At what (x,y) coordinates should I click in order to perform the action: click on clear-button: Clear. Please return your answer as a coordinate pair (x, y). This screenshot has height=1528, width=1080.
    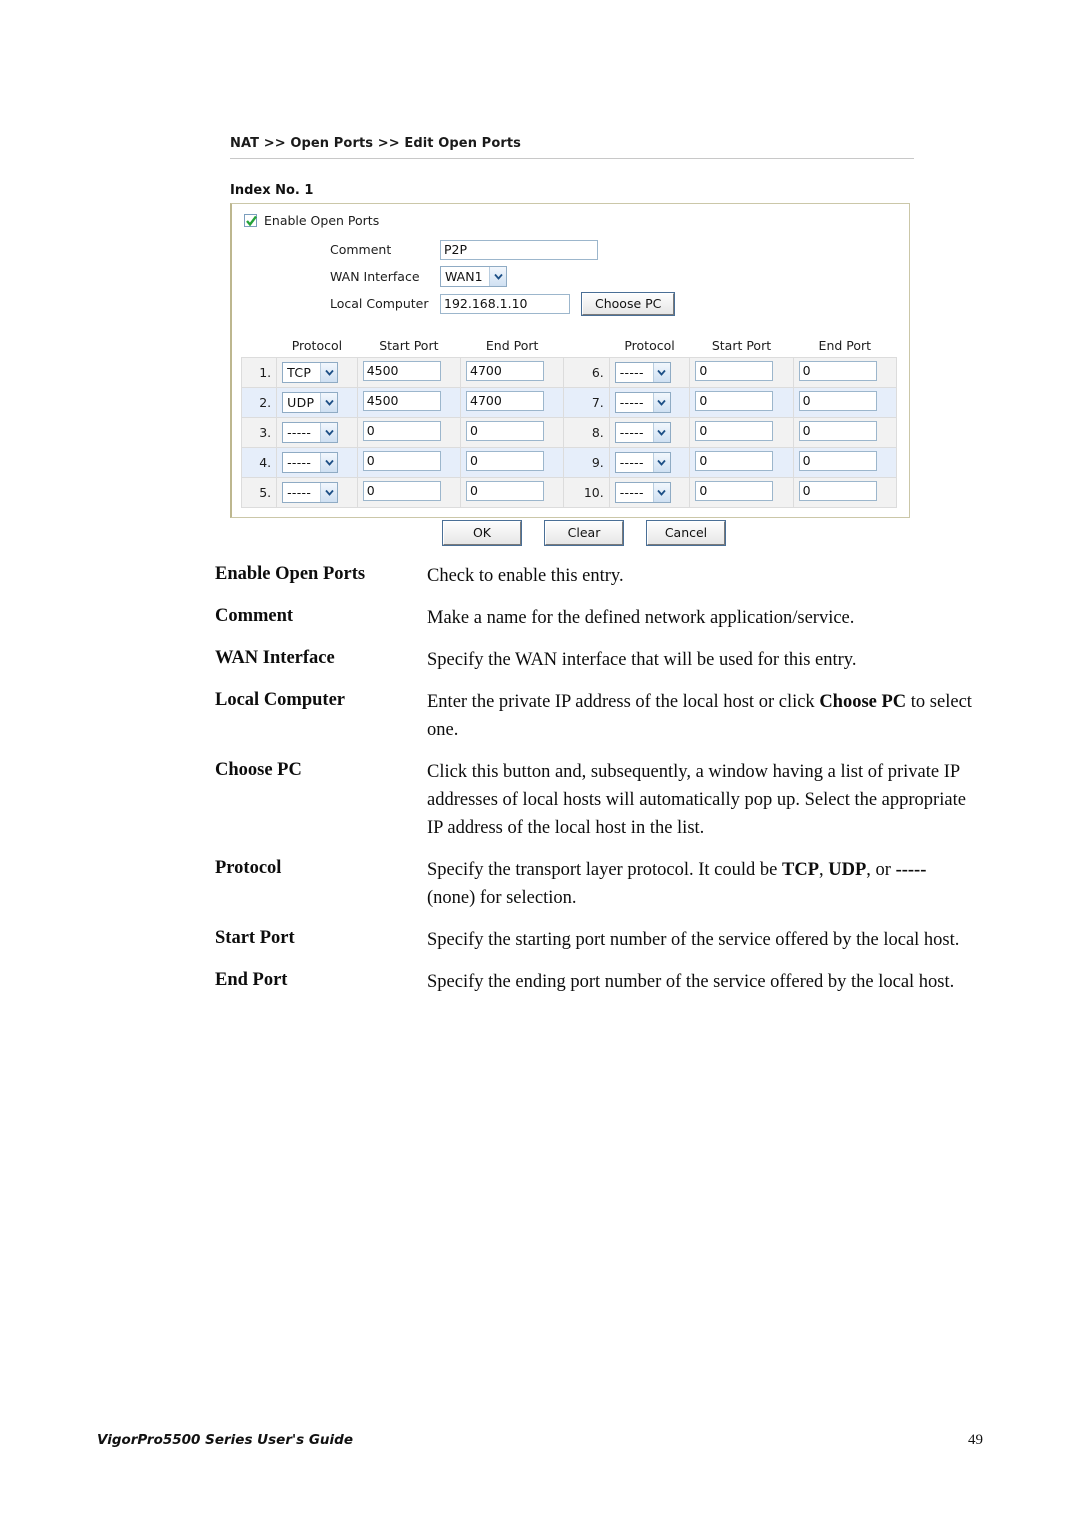
    Looking at the image, I should click on (584, 533).